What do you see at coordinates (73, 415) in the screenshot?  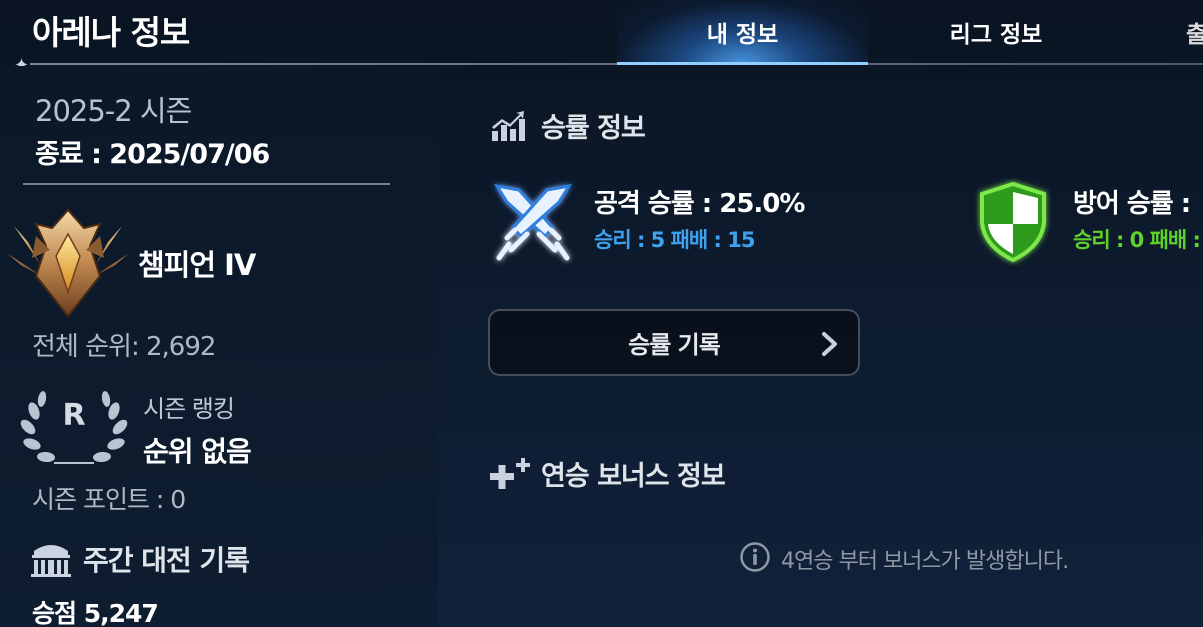 I see `laurel-letter: R` at bounding box center [73, 415].